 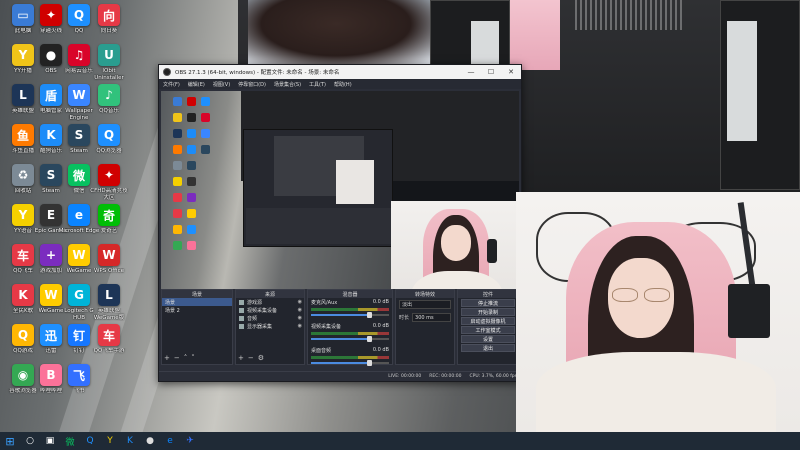 What do you see at coordinates (488, 348) in the screenshot?
I see `exit-button: 退出` at bounding box center [488, 348].